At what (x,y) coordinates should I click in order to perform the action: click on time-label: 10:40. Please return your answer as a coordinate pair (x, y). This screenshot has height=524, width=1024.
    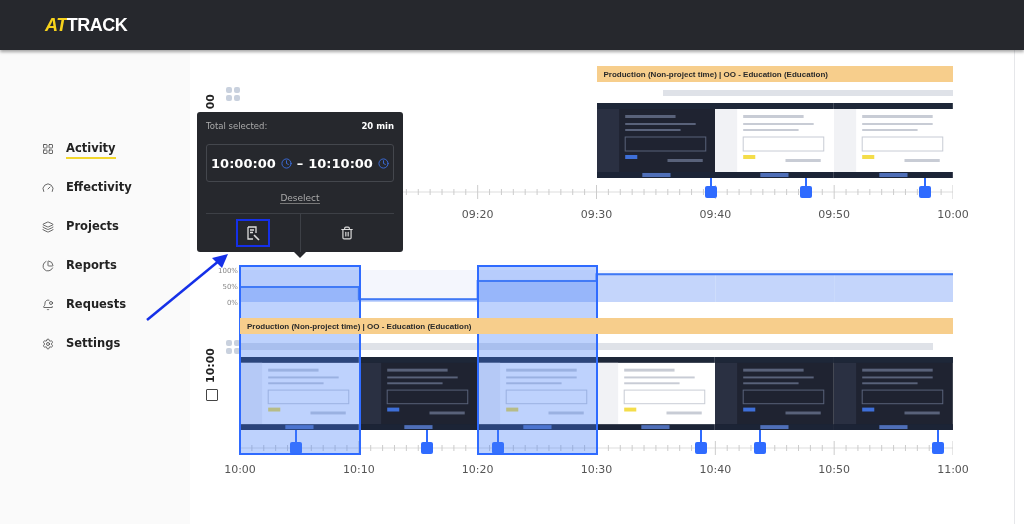
    Looking at the image, I should click on (715, 469).